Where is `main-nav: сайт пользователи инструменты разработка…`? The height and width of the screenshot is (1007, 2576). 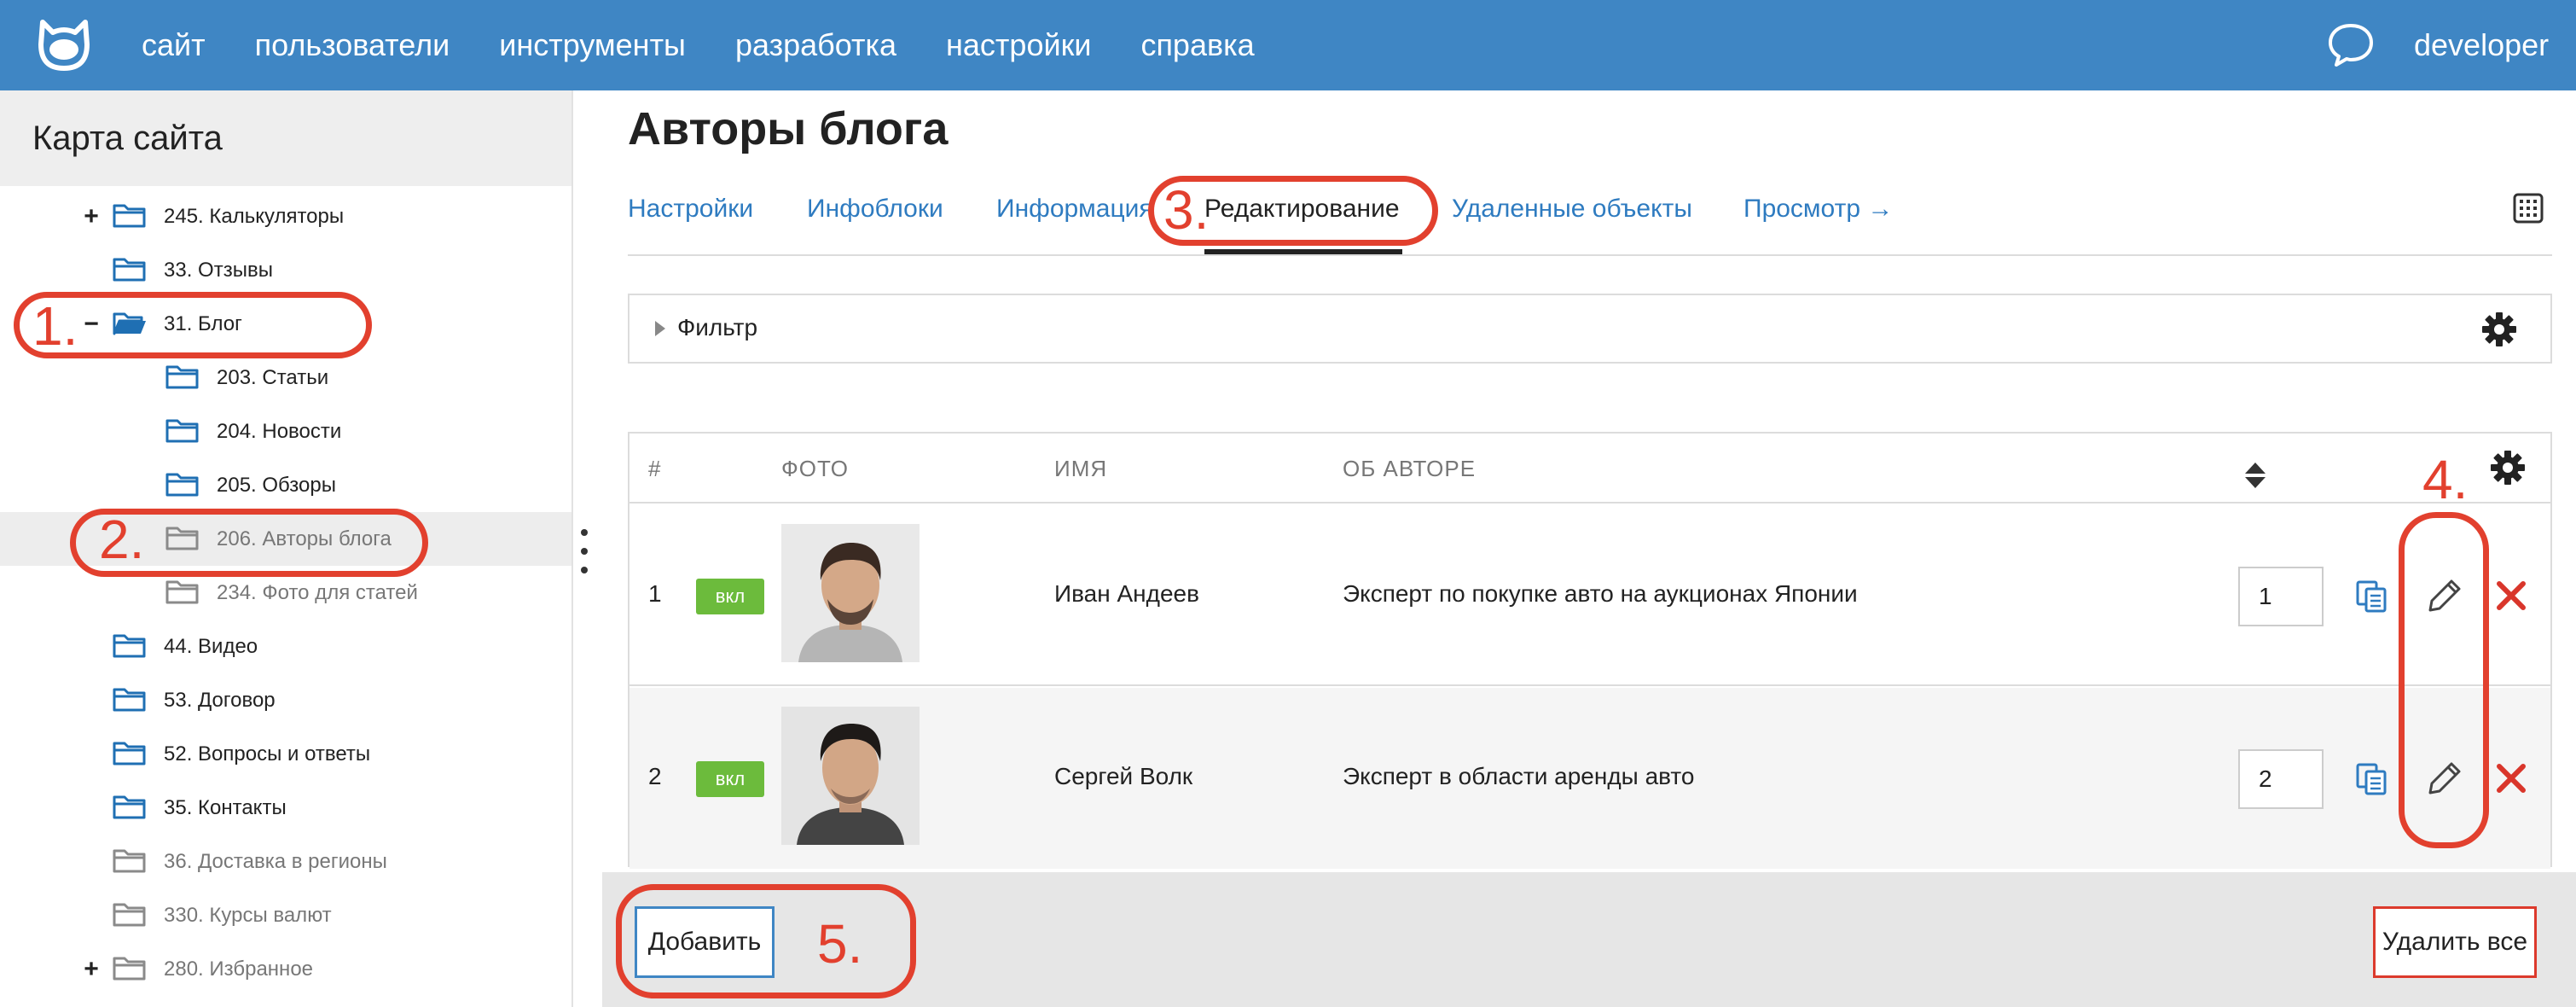
main-nav: сайт пользователи инструменты разработка… is located at coordinates (723, 45).